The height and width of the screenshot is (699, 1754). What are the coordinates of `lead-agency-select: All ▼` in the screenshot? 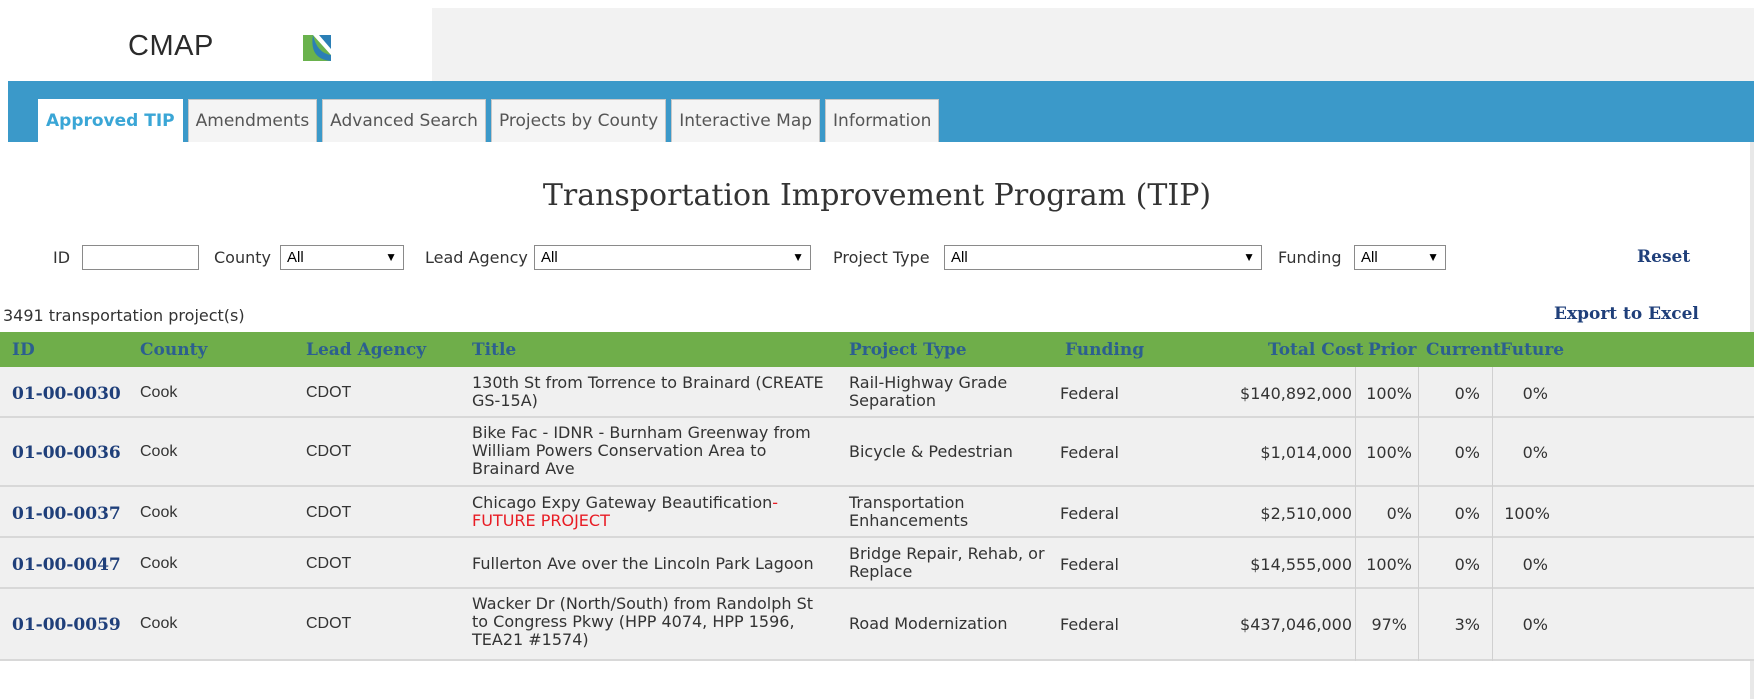 It's located at (672, 257).